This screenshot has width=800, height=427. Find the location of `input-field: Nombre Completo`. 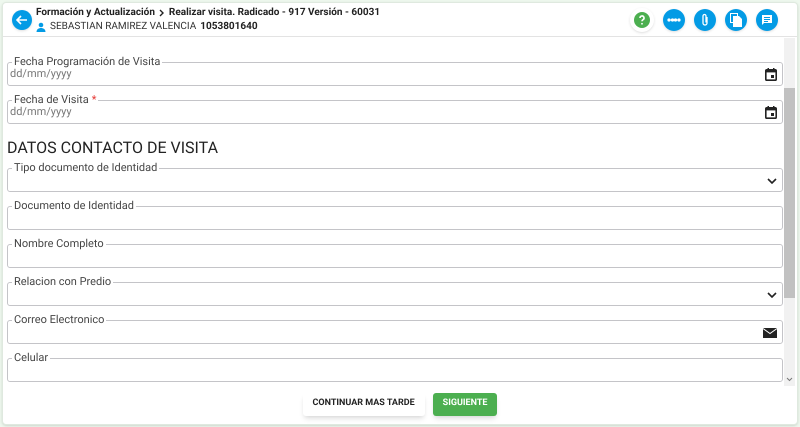

input-field: Nombre Completo is located at coordinates (395, 253).